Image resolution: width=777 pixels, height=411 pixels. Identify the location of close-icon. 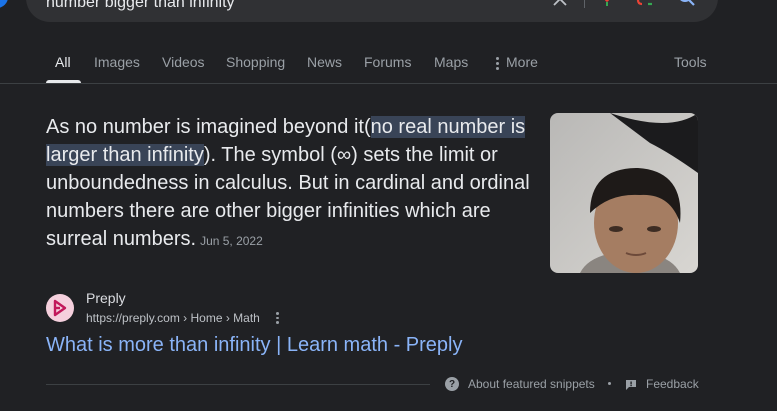
(560, 3).